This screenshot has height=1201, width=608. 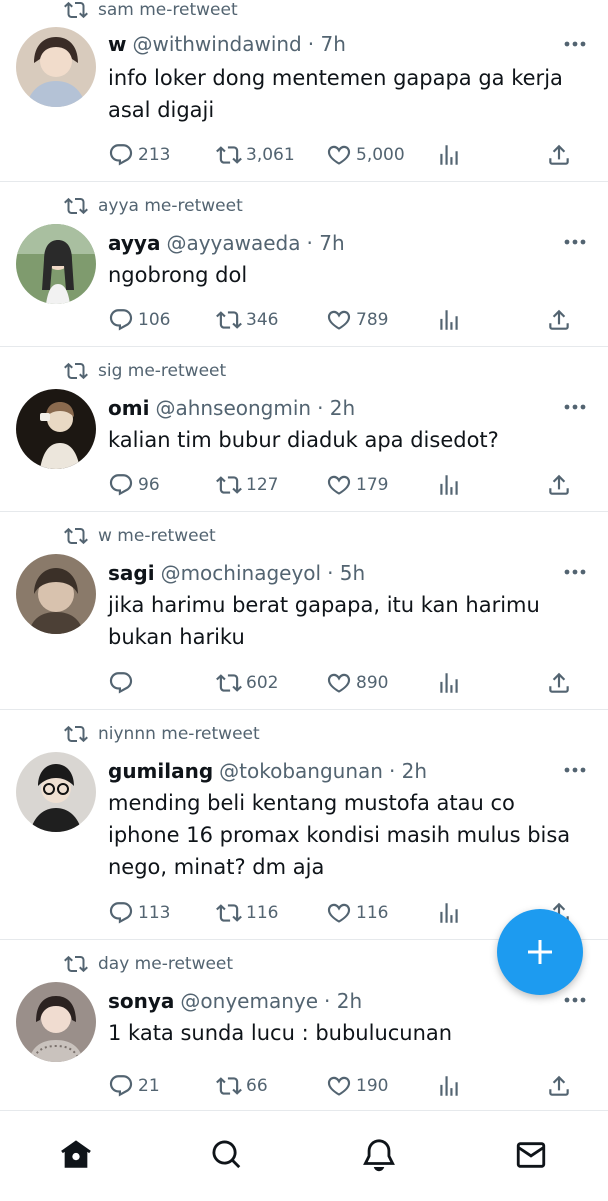 I want to click on retweet-count: 127, so click(x=262, y=485).